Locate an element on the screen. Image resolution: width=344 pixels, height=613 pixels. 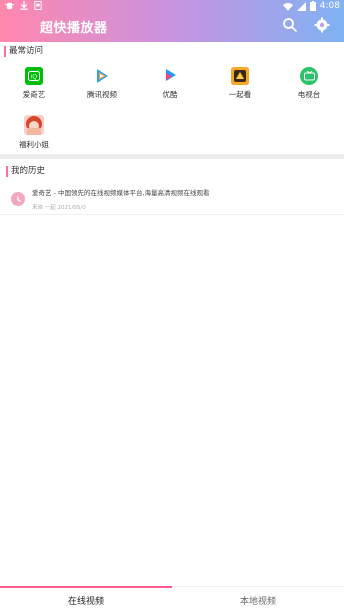
tab-online-video: 在线视频 is located at coordinates (86, 600).